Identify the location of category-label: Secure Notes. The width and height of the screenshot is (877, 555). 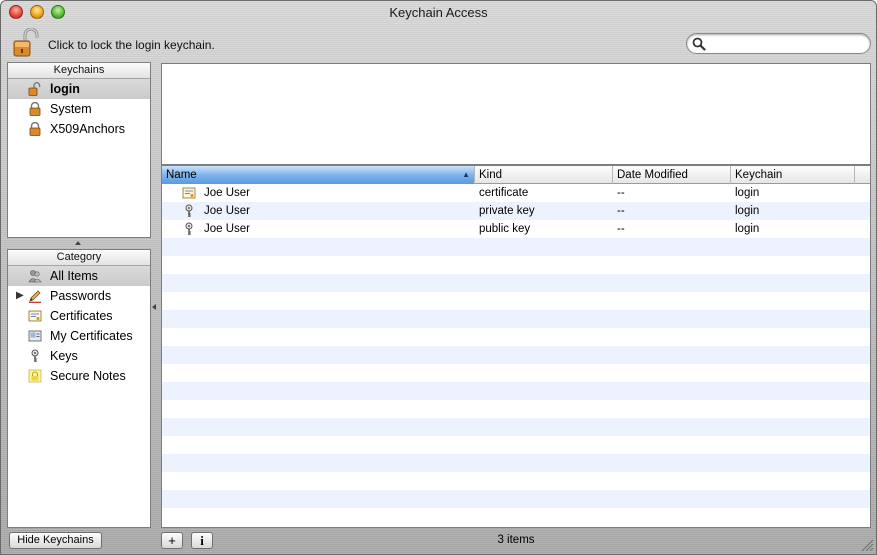
(88, 376).